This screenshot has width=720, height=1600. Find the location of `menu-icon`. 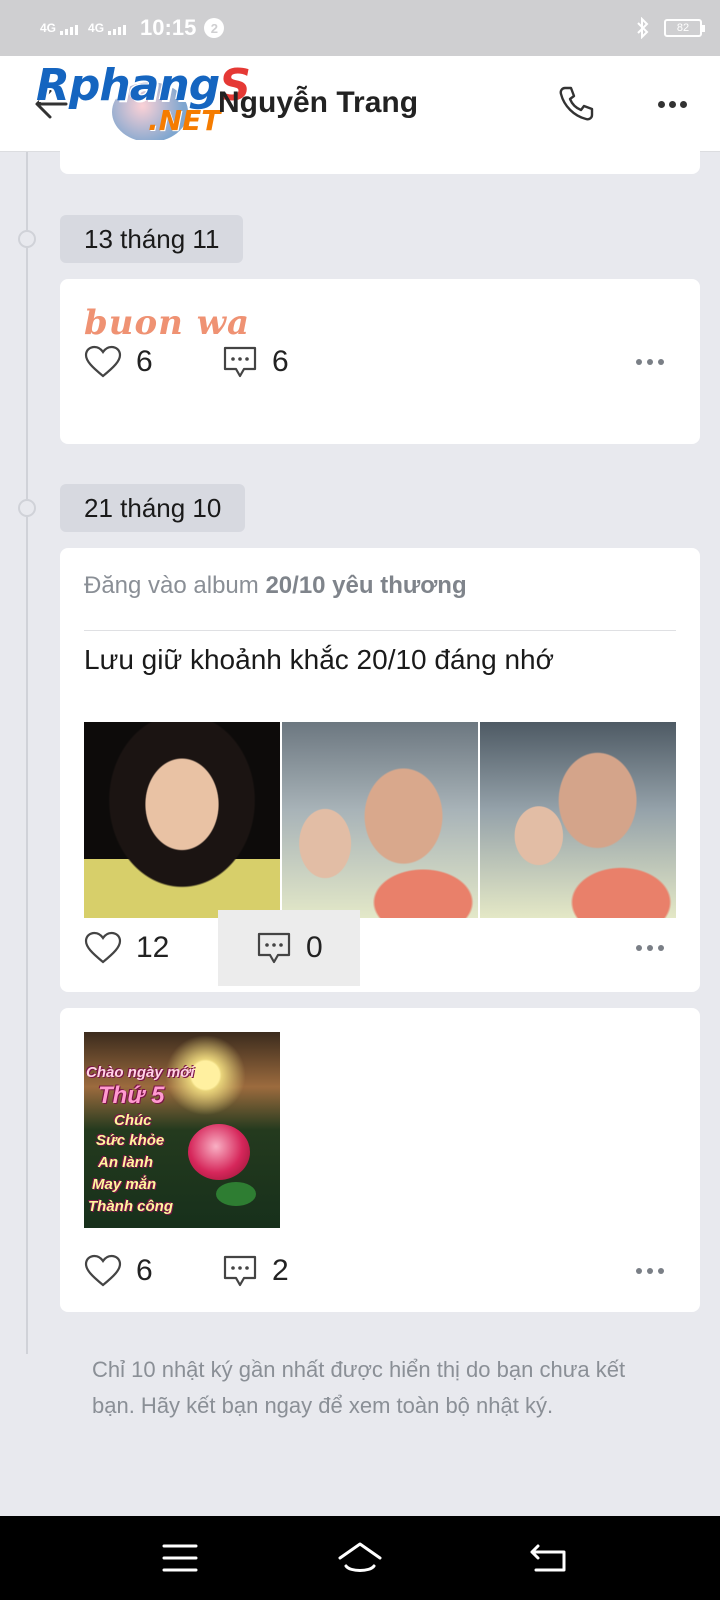

menu-icon is located at coordinates (180, 1558).